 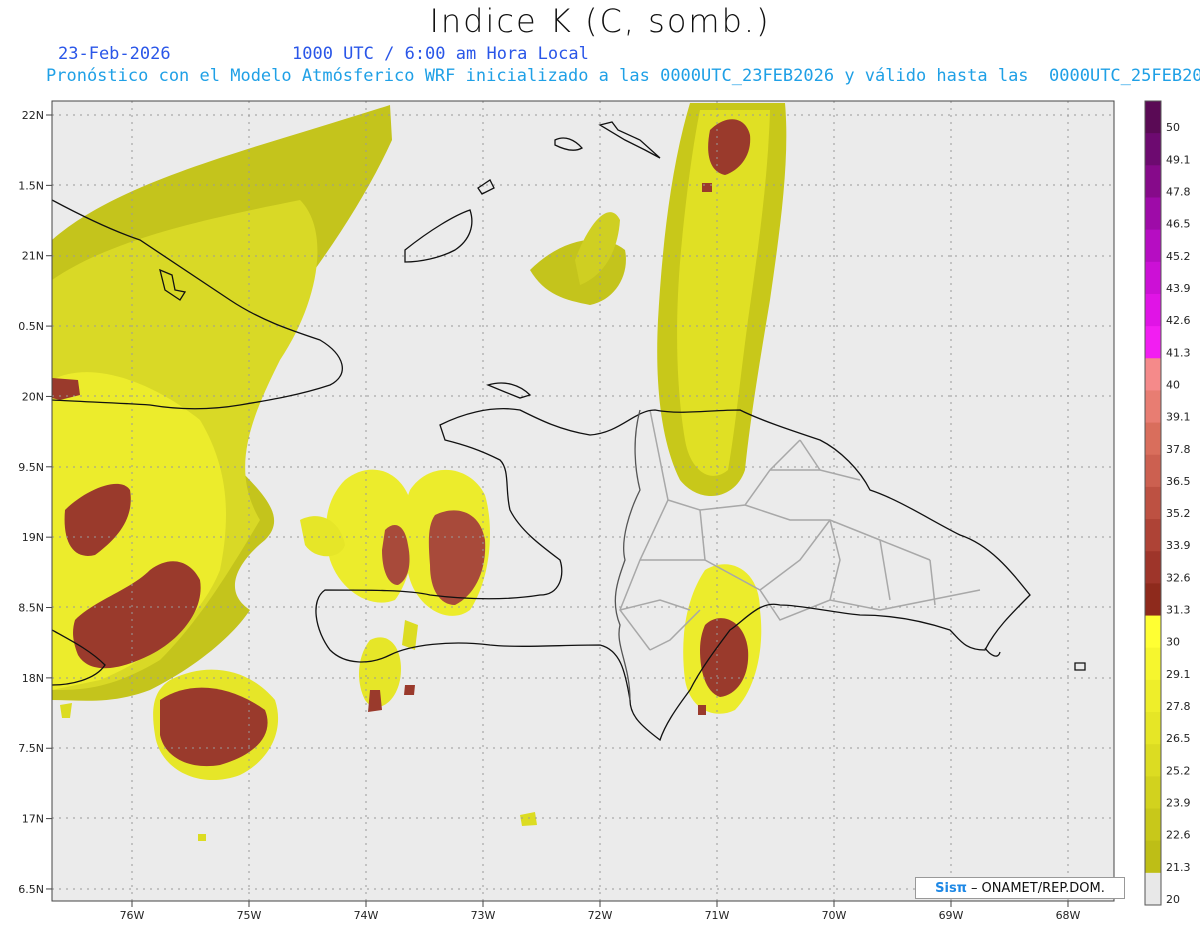 I want to click on colorbar-label: 50, so click(x=1173, y=127).